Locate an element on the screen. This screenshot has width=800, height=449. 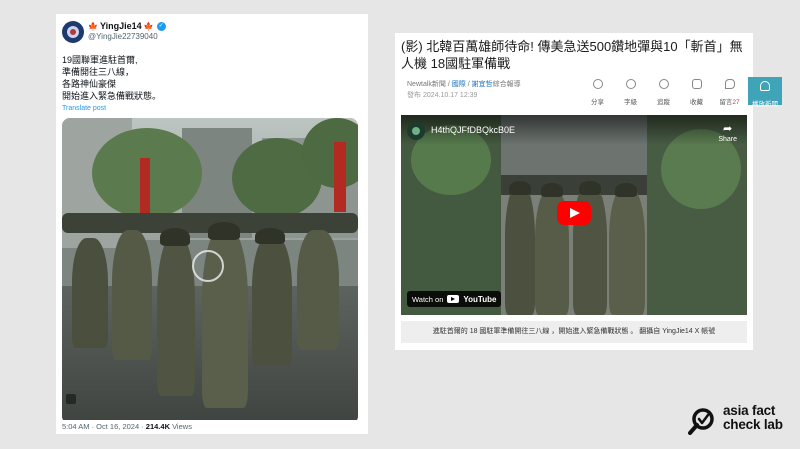
font-size-button: 字級 is located at coordinates (630, 92).